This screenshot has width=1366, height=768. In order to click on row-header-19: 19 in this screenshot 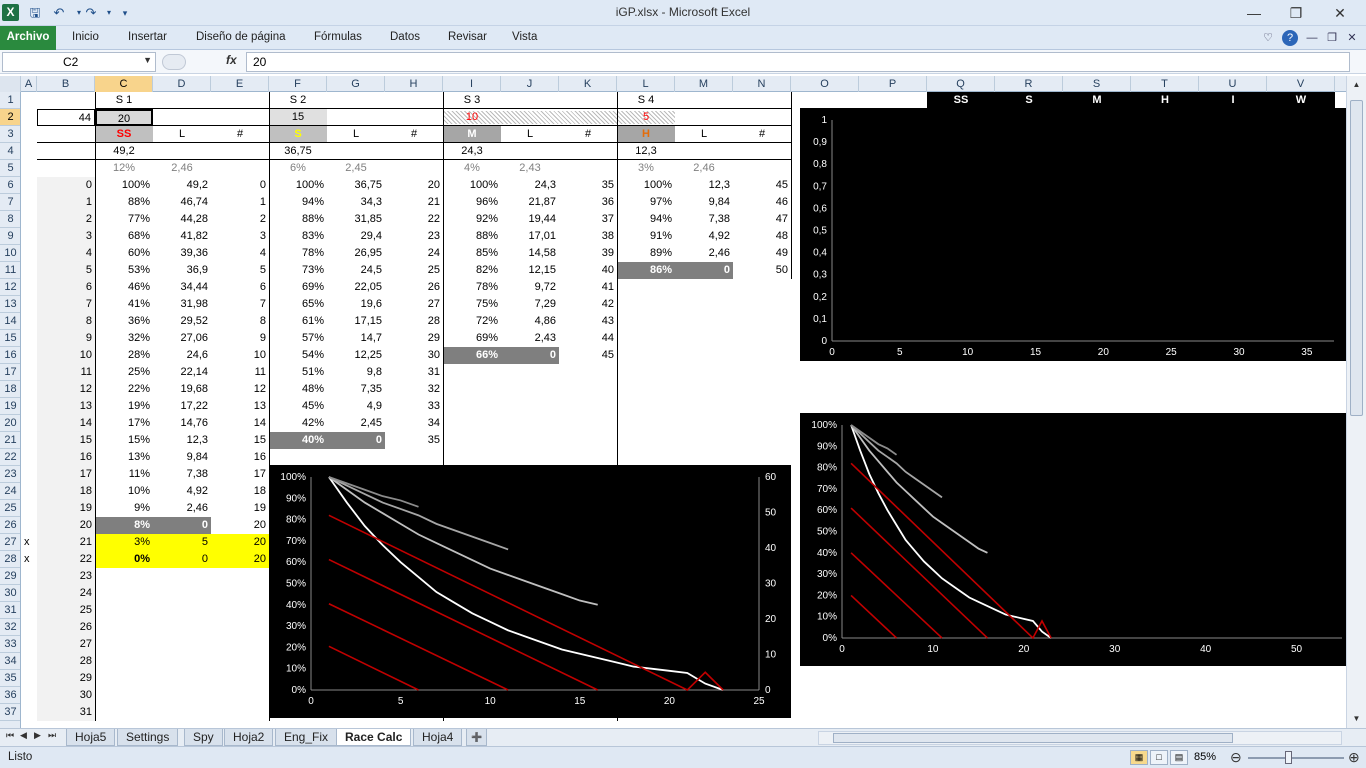, I will do `click(10, 406)`.